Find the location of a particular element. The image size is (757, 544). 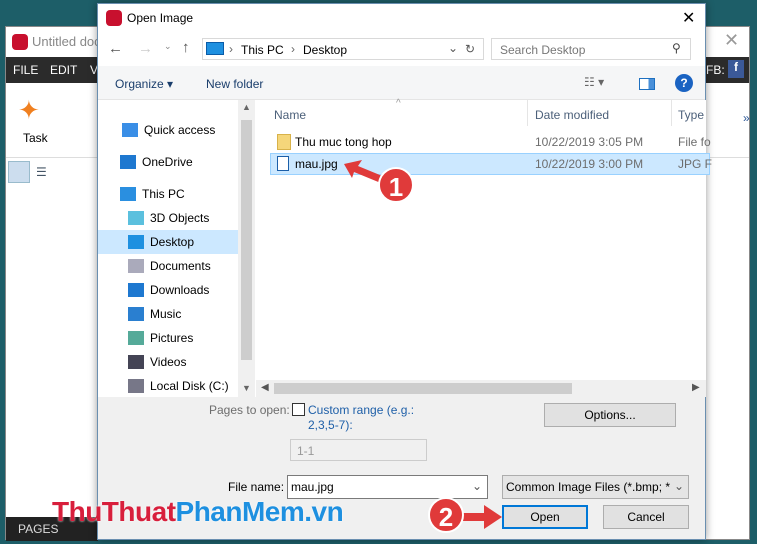

menu-edit: EDIT is located at coordinates (63, 70).